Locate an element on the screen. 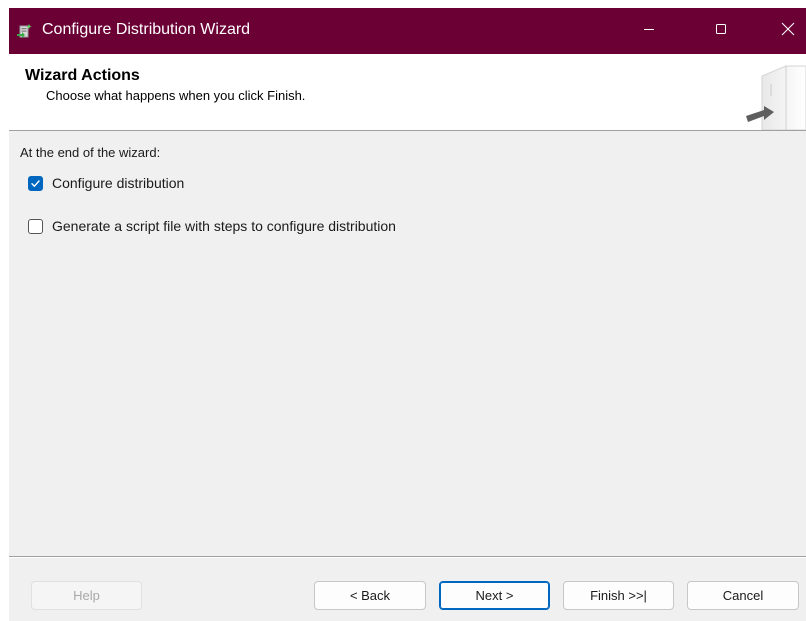 This screenshot has width=806, height=621. minimize-icon is located at coordinates (649, 31).